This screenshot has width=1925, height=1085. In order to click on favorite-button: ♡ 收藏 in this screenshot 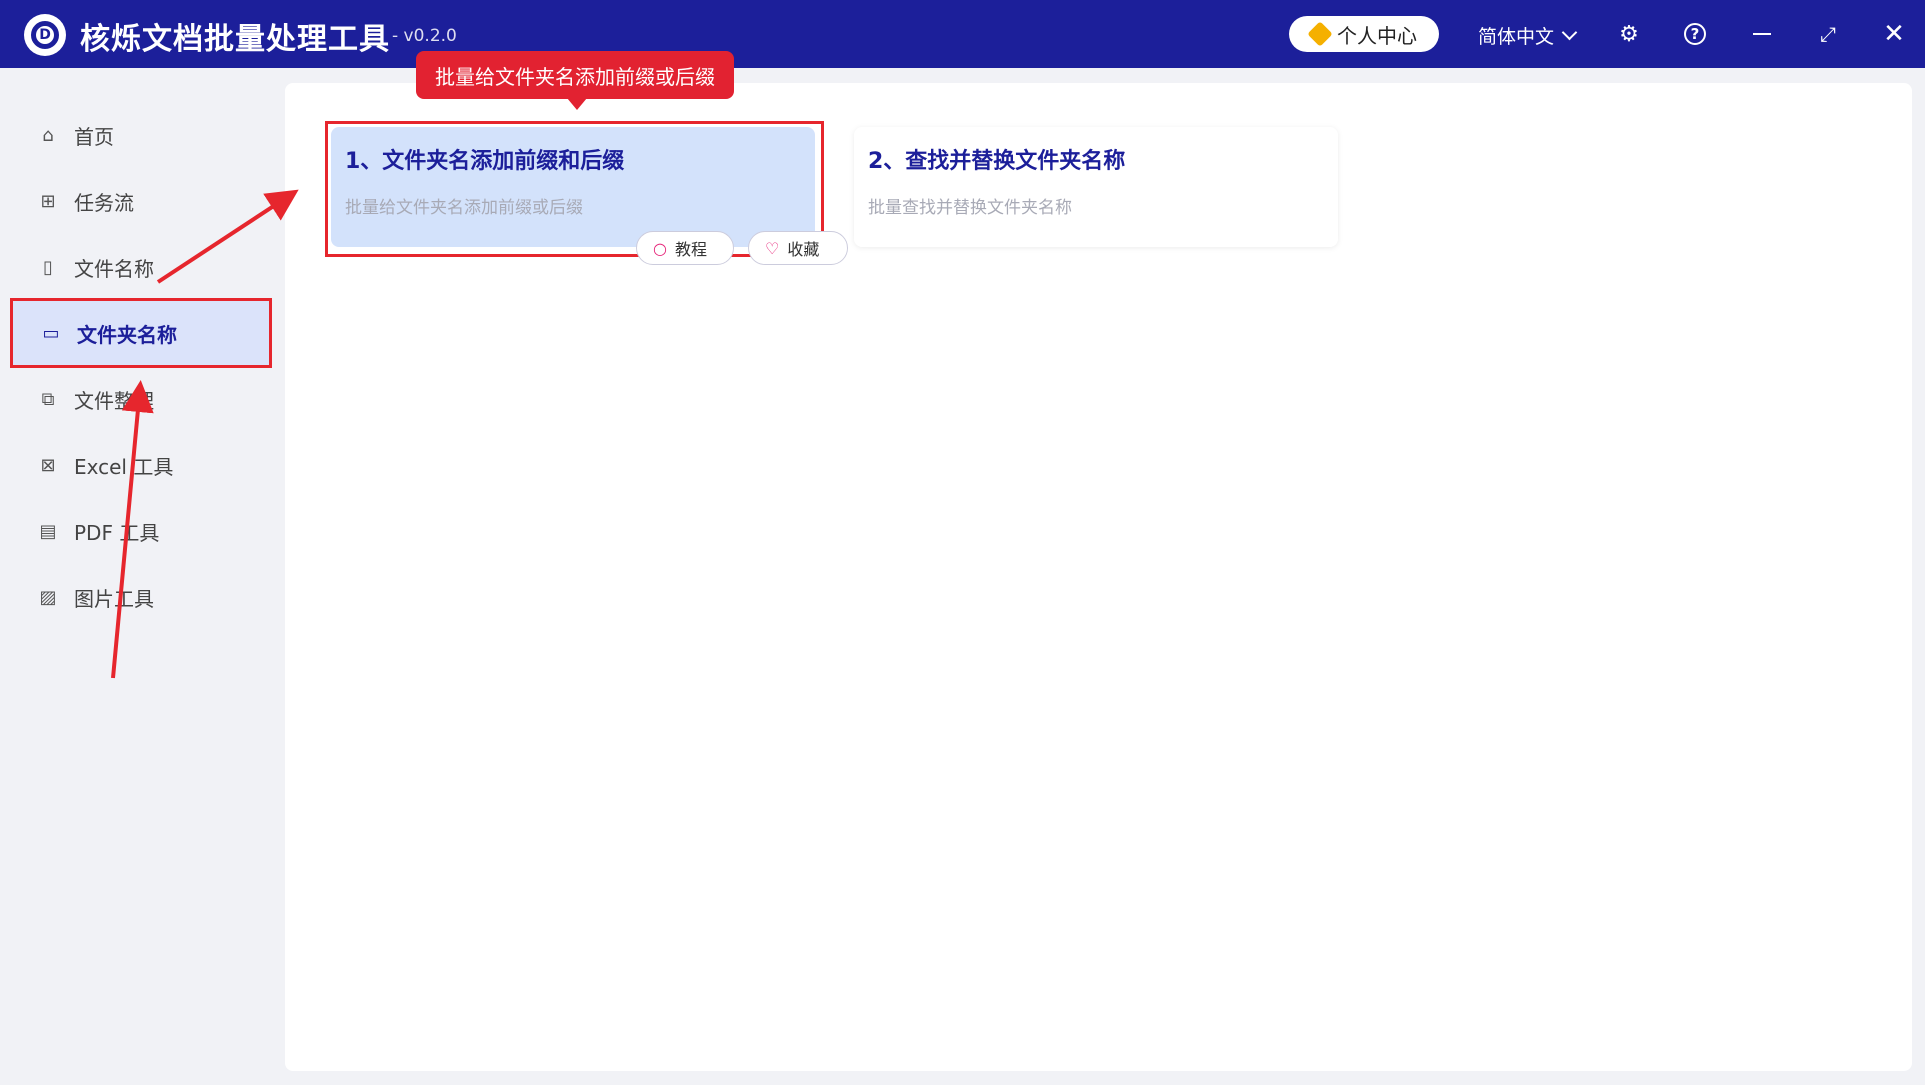, I will do `click(798, 248)`.